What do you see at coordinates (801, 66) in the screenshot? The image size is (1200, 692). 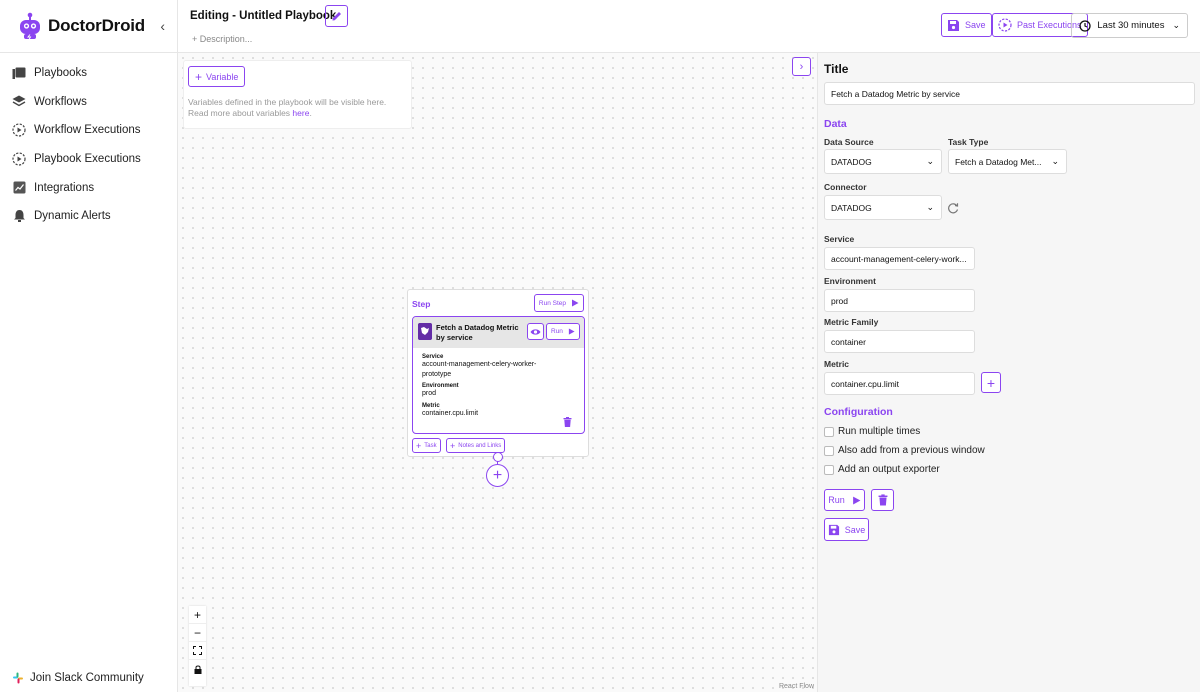 I see `toggle-panel-button: ›` at bounding box center [801, 66].